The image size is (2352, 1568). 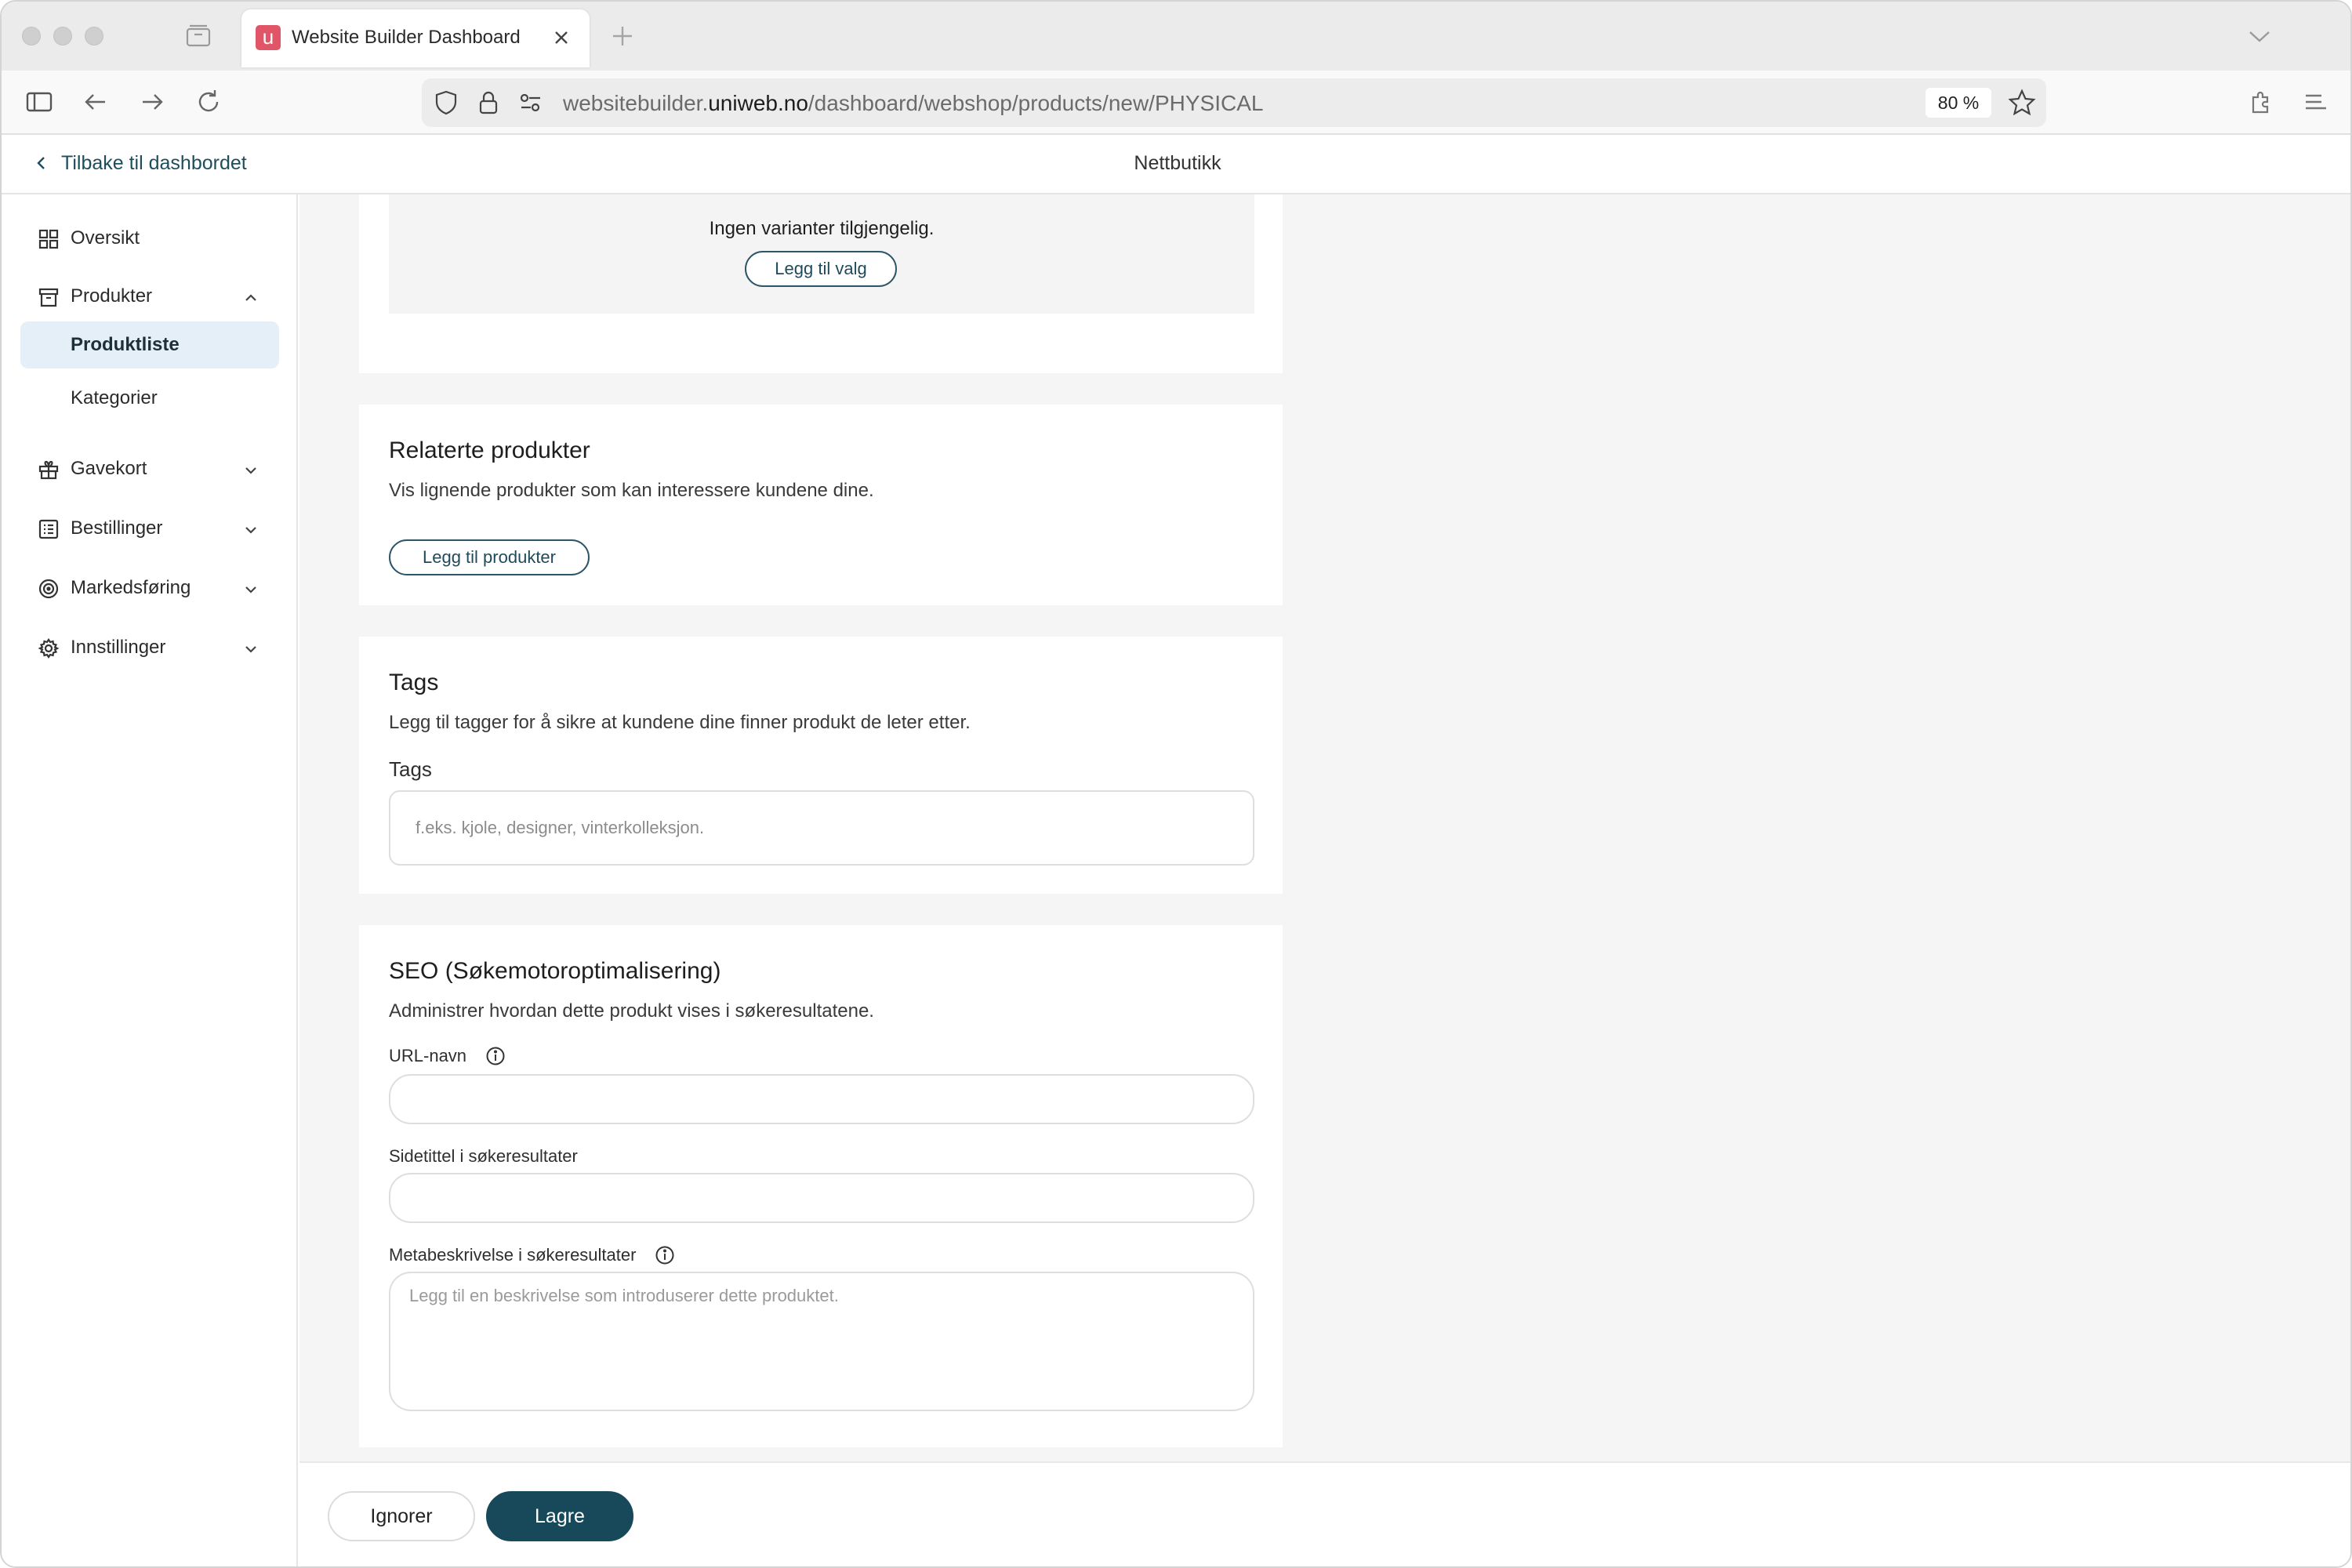 I want to click on tab-title: Website Builder Dashboard, so click(x=406, y=37).